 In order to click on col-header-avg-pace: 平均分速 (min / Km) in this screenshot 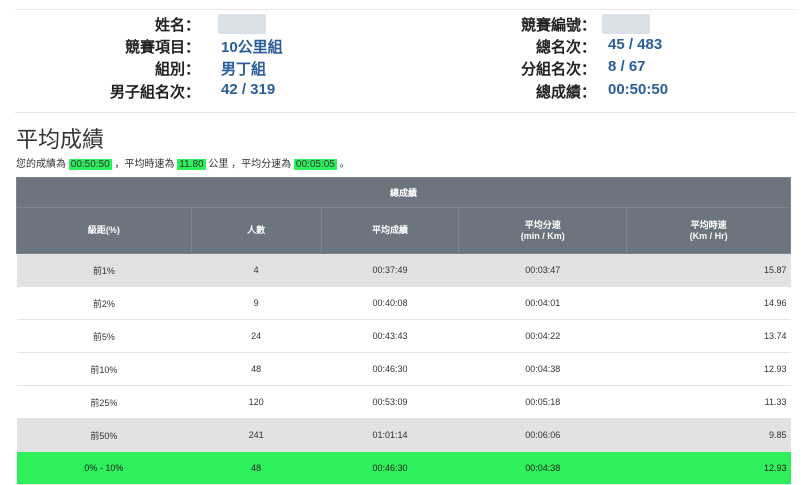, I will do `click(543, 230)`.